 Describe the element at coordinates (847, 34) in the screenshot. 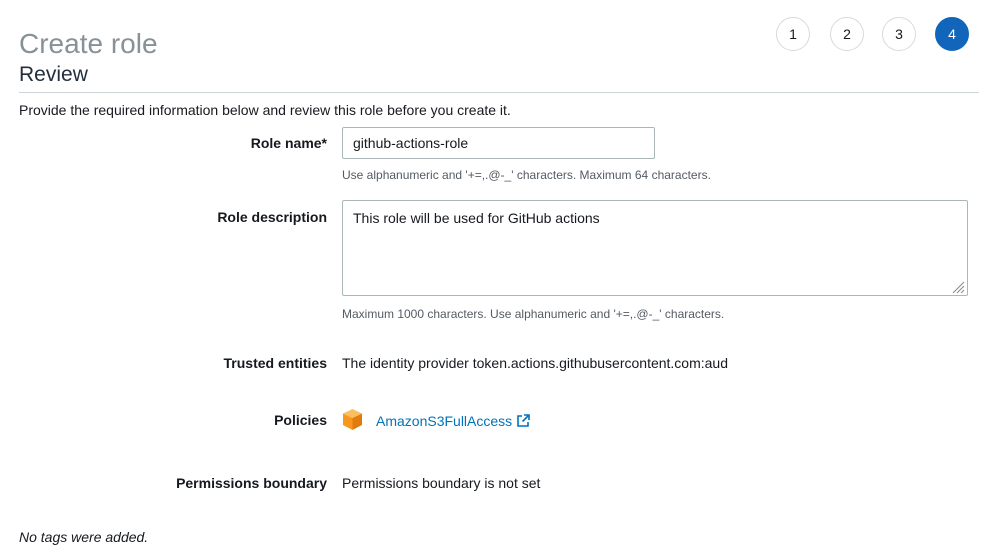

I see `step-2: 2` at that location.